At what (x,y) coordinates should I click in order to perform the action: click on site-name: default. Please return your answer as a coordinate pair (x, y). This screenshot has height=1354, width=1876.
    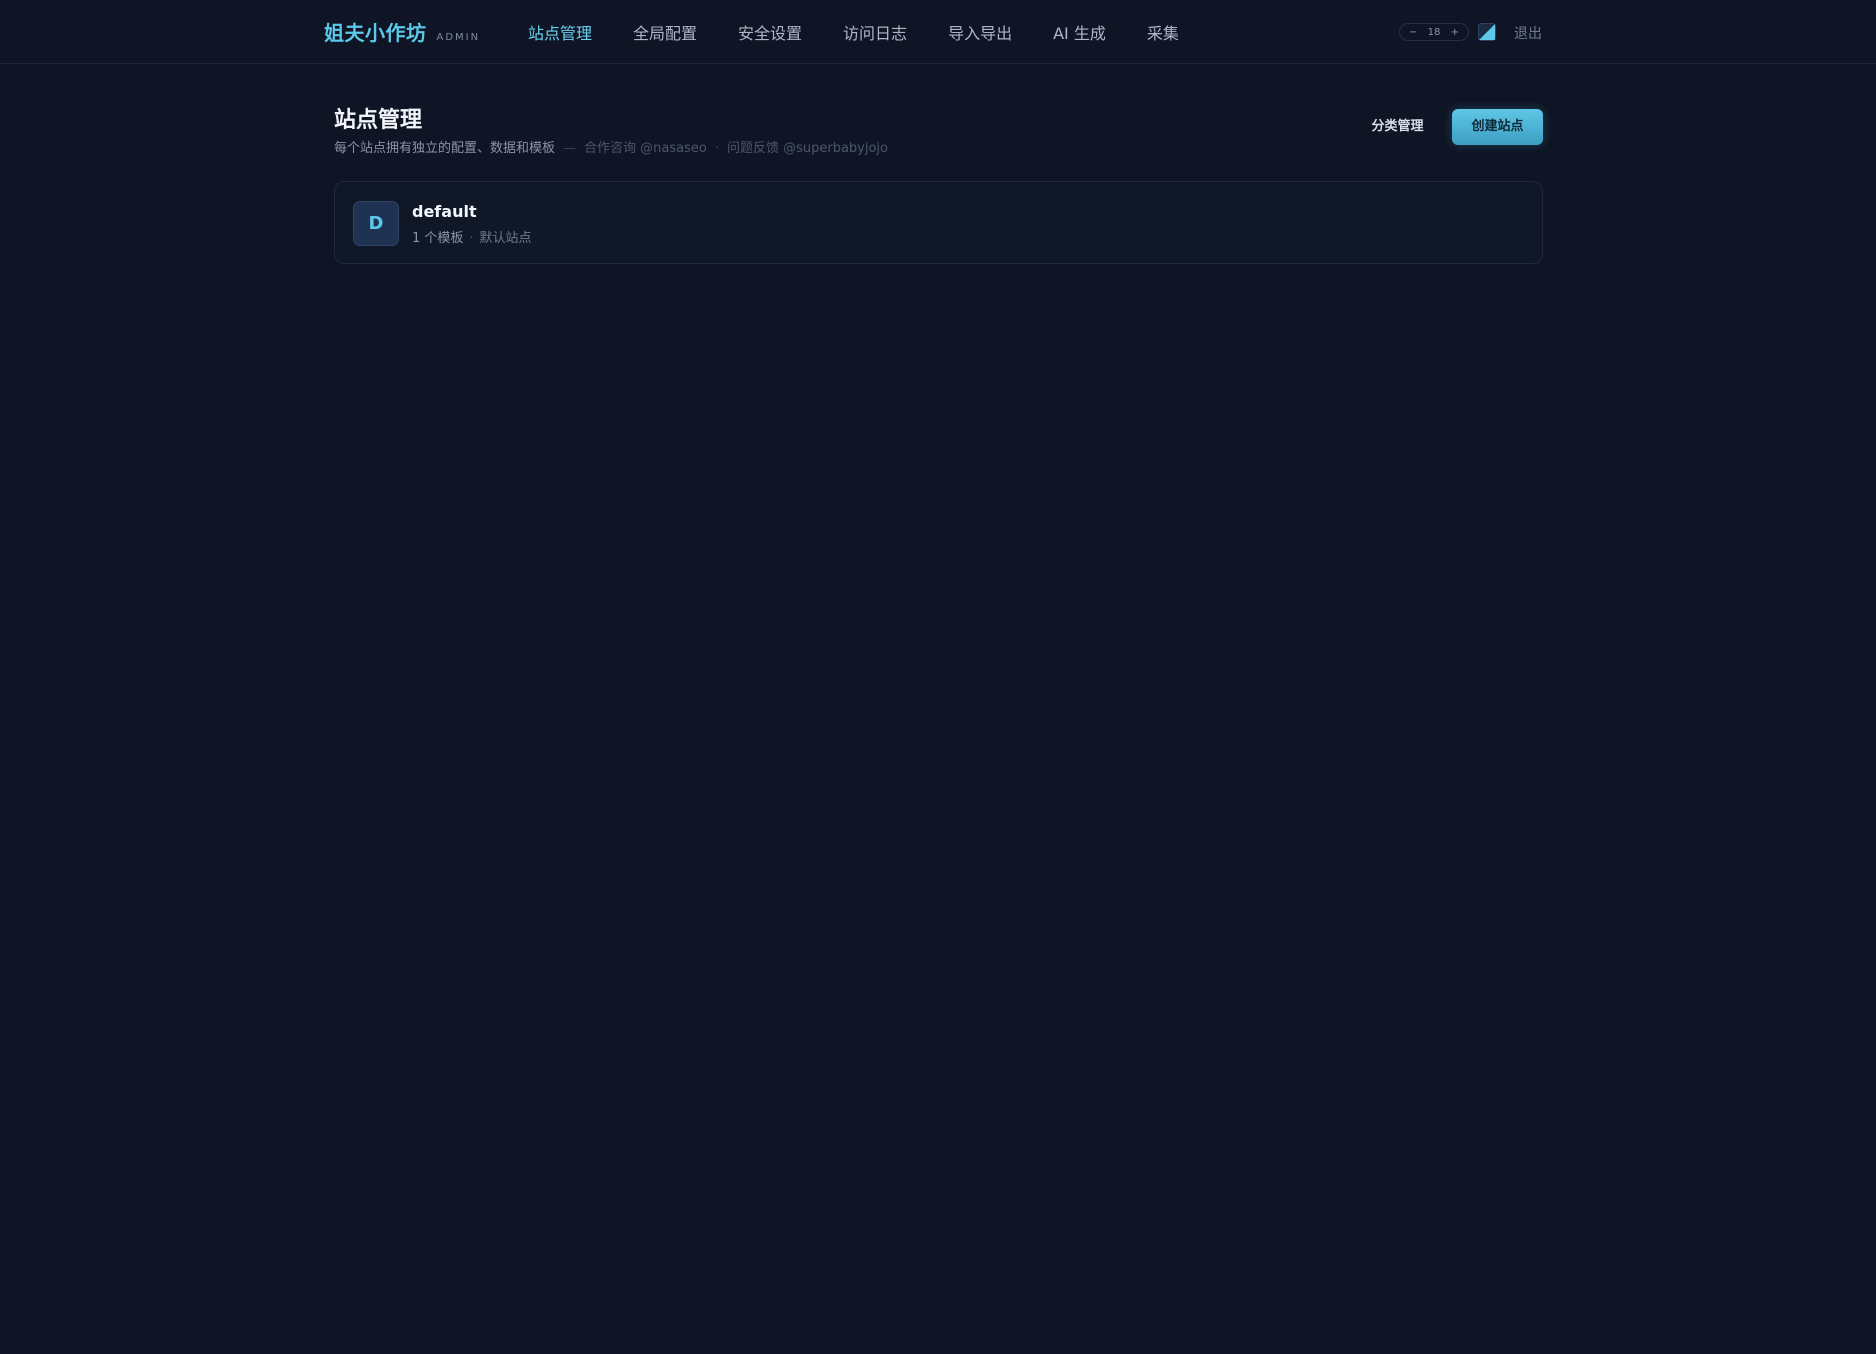
    Looking at the image, I should click on (444, 211).